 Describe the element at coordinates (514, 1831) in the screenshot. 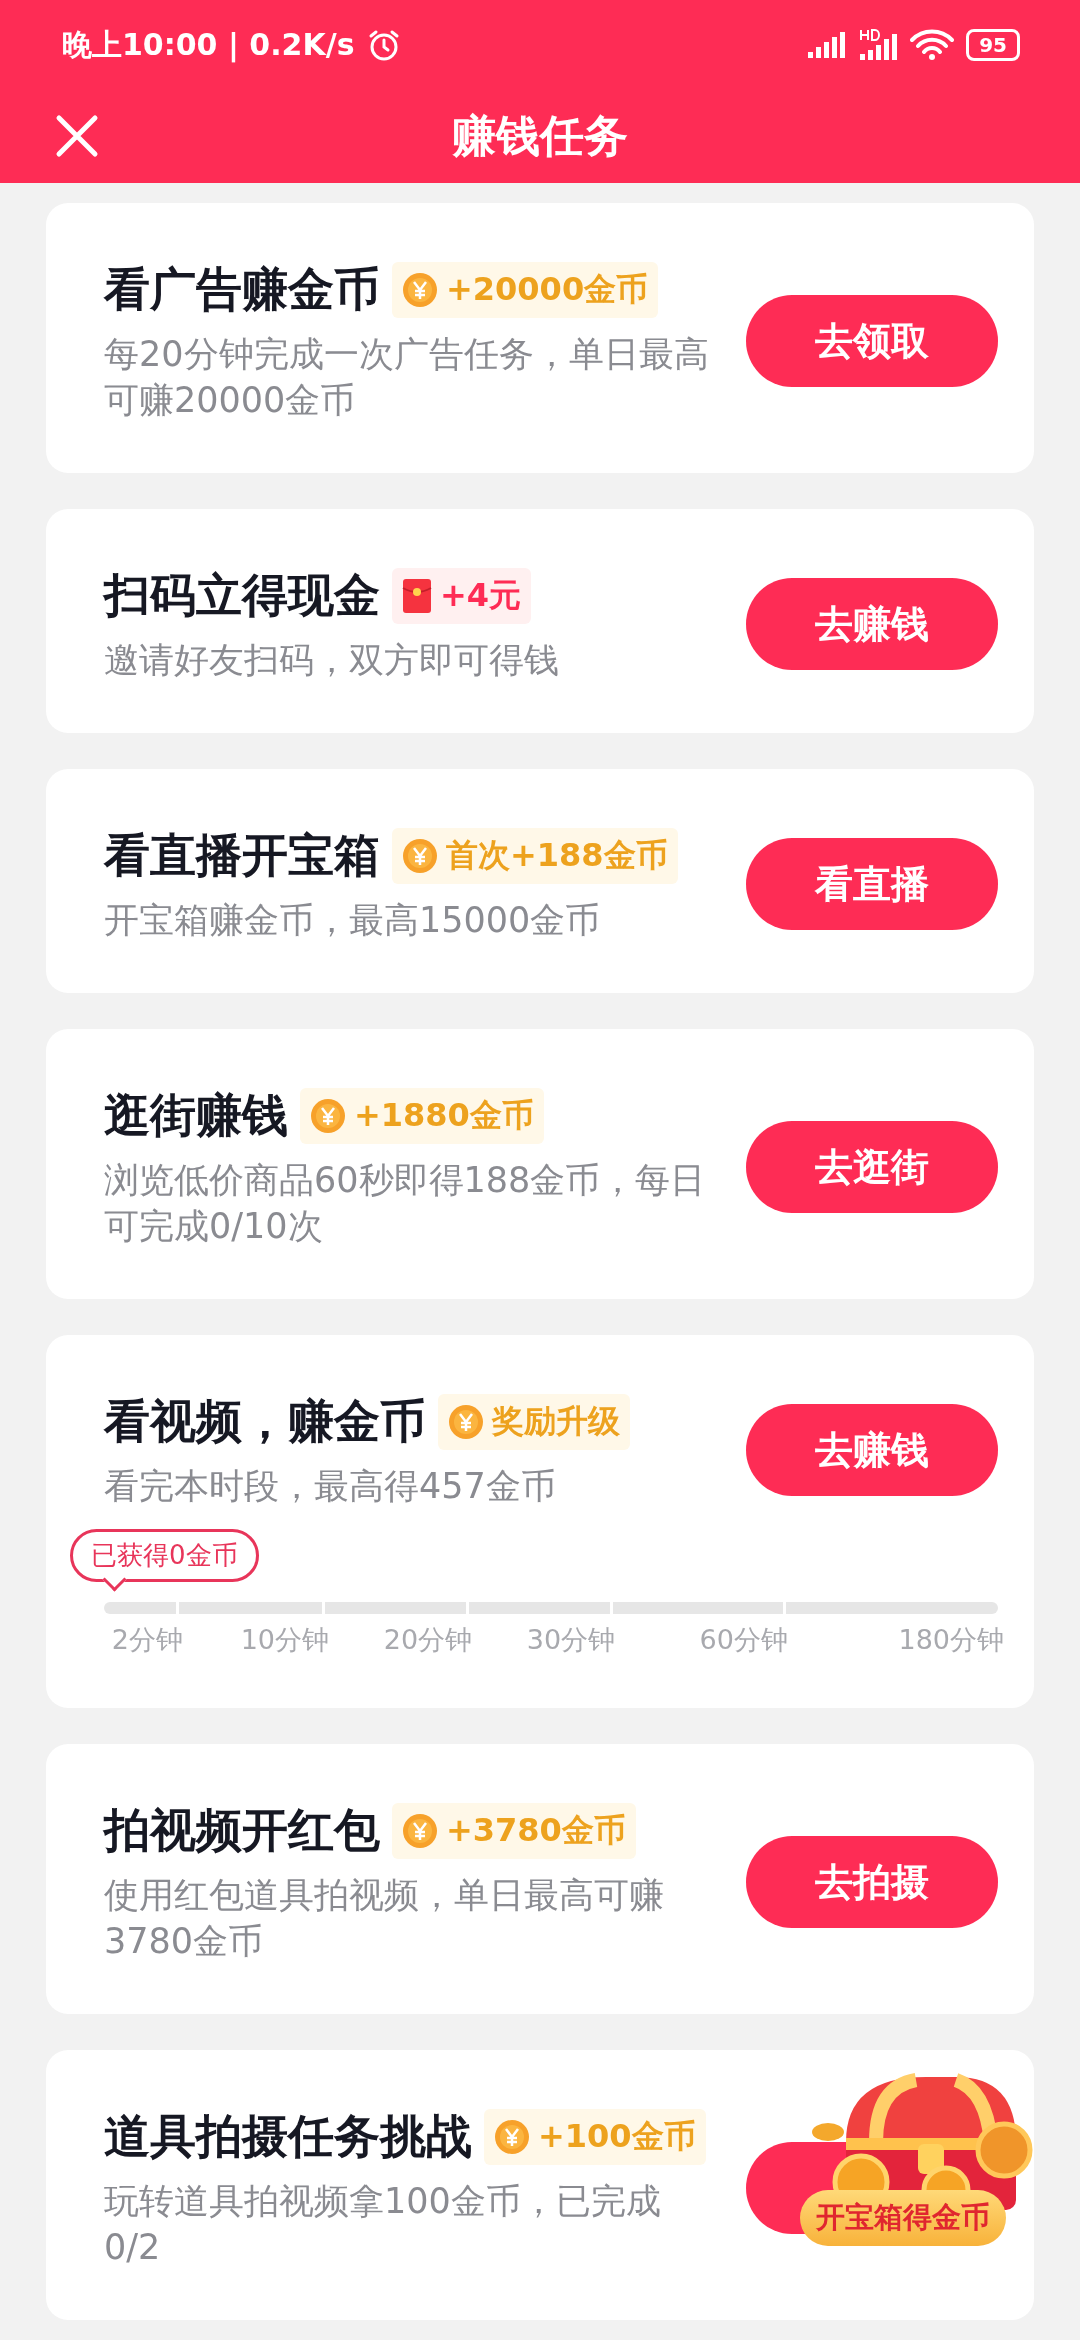

I see `reward-badge: +3780金币` at that location.